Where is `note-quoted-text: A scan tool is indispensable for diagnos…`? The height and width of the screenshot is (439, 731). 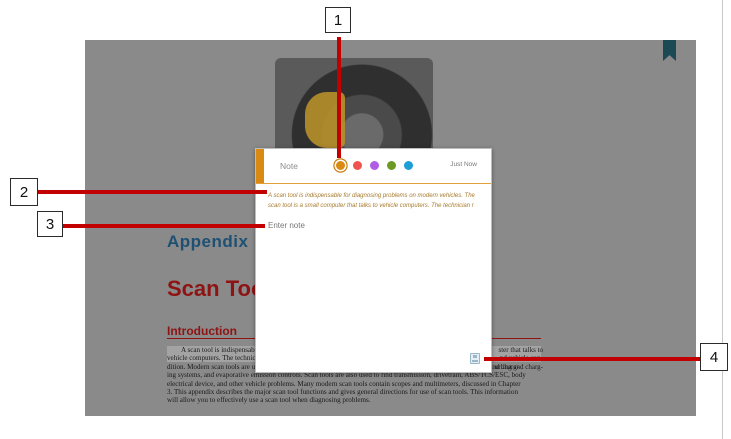
note-quoted-text: A scan tool is indispensable for diagnos… is located at coordinates (375, 201).